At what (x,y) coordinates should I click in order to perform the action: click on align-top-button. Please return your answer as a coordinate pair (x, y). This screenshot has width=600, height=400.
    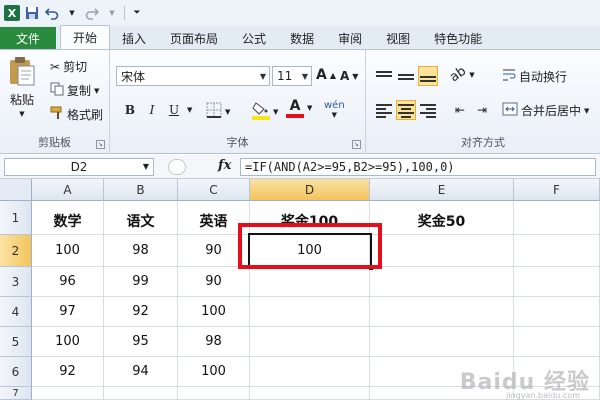
    Looking at the image, I should click on (384, 76).